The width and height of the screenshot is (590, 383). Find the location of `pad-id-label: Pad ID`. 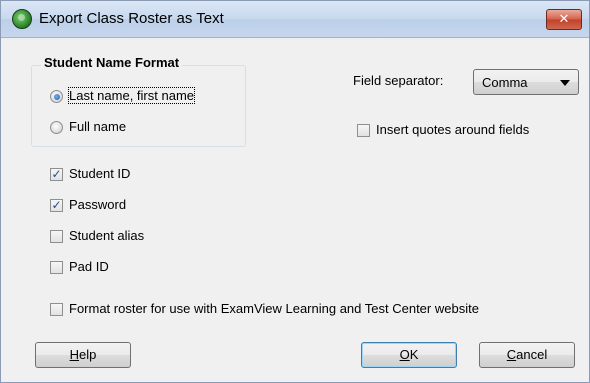

pad-id-label: Pad ID is located at coordinates (89, 266).